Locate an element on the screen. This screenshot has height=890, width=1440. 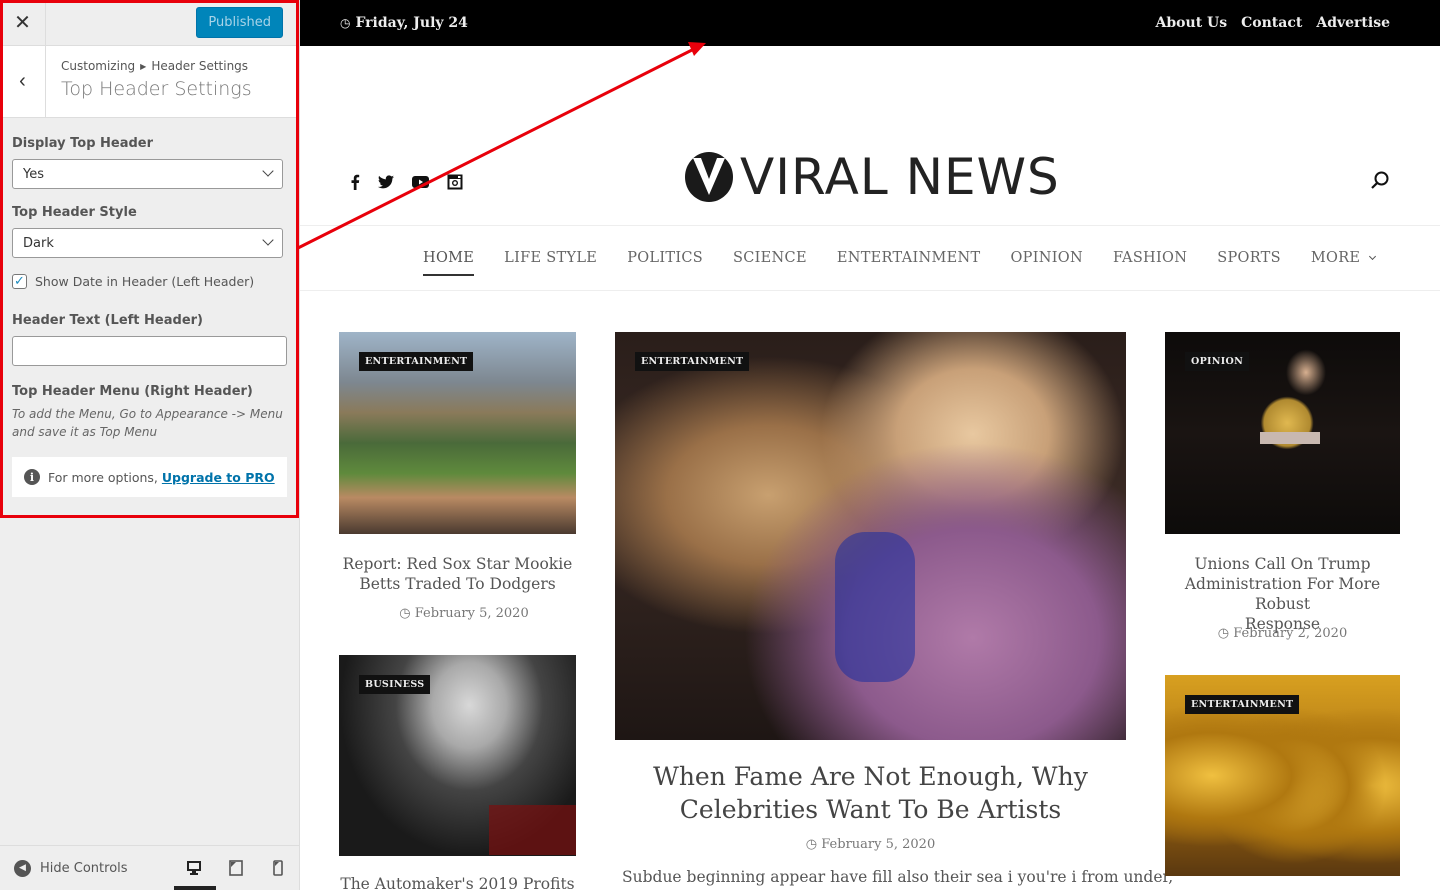
post-image-baseball: ENTERTAINMENT is located at coordinates (457, 433).